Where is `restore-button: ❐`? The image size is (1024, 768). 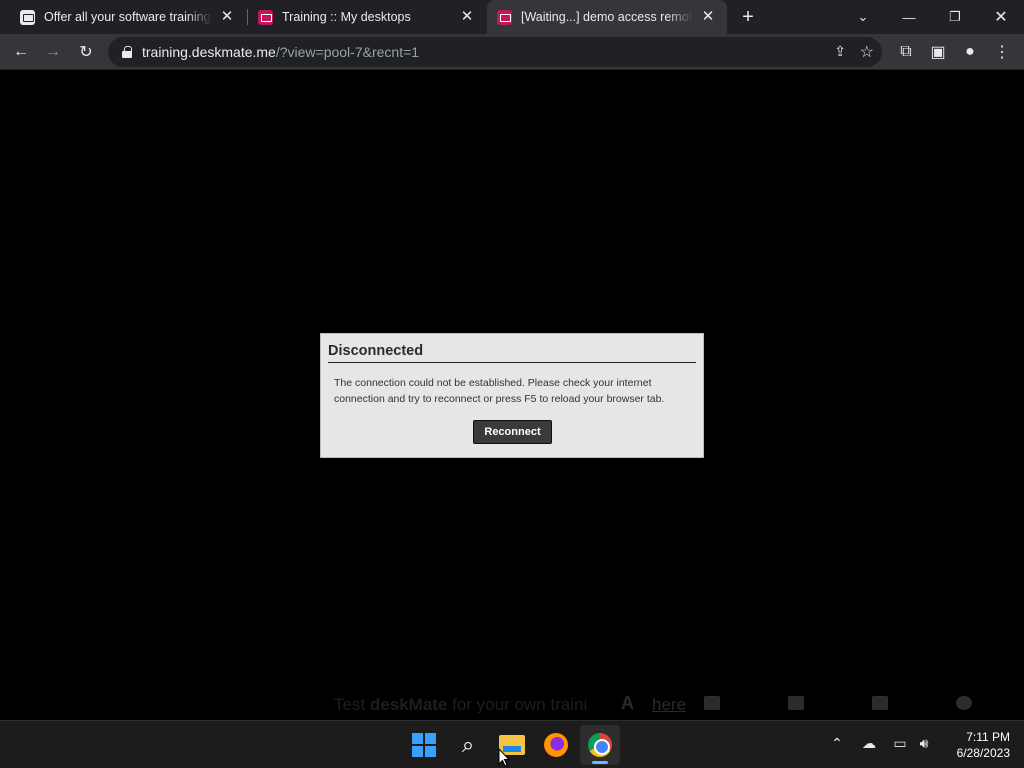
restore-button: ❐ is located at coordinates (955, 17).